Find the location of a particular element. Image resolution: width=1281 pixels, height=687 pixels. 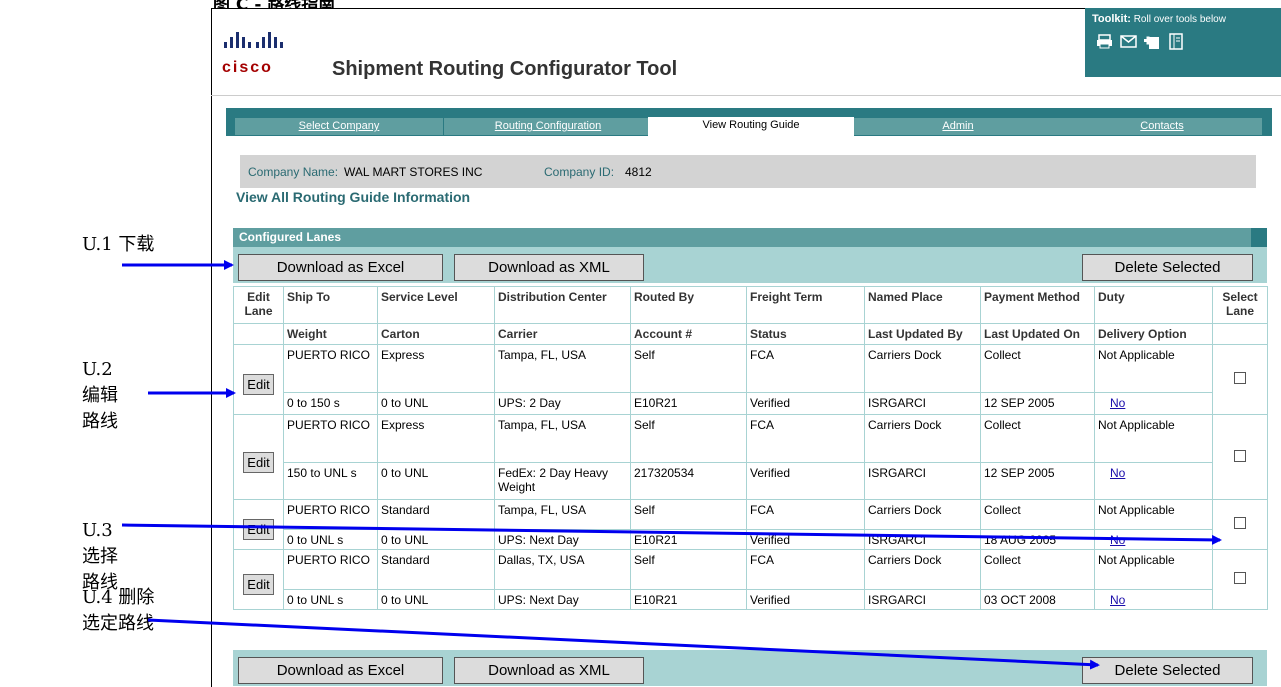

panel-title: Configured Lanes is located at coordinates (746, 237).